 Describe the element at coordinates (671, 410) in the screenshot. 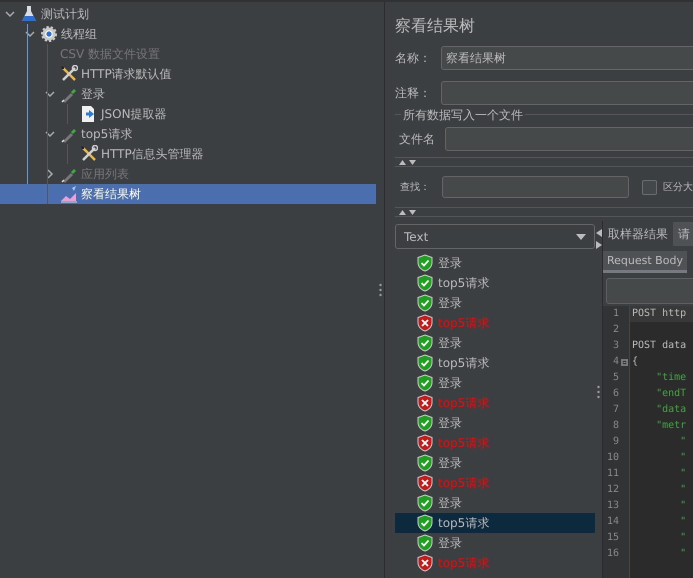

I see `code-line: "data` at that location.